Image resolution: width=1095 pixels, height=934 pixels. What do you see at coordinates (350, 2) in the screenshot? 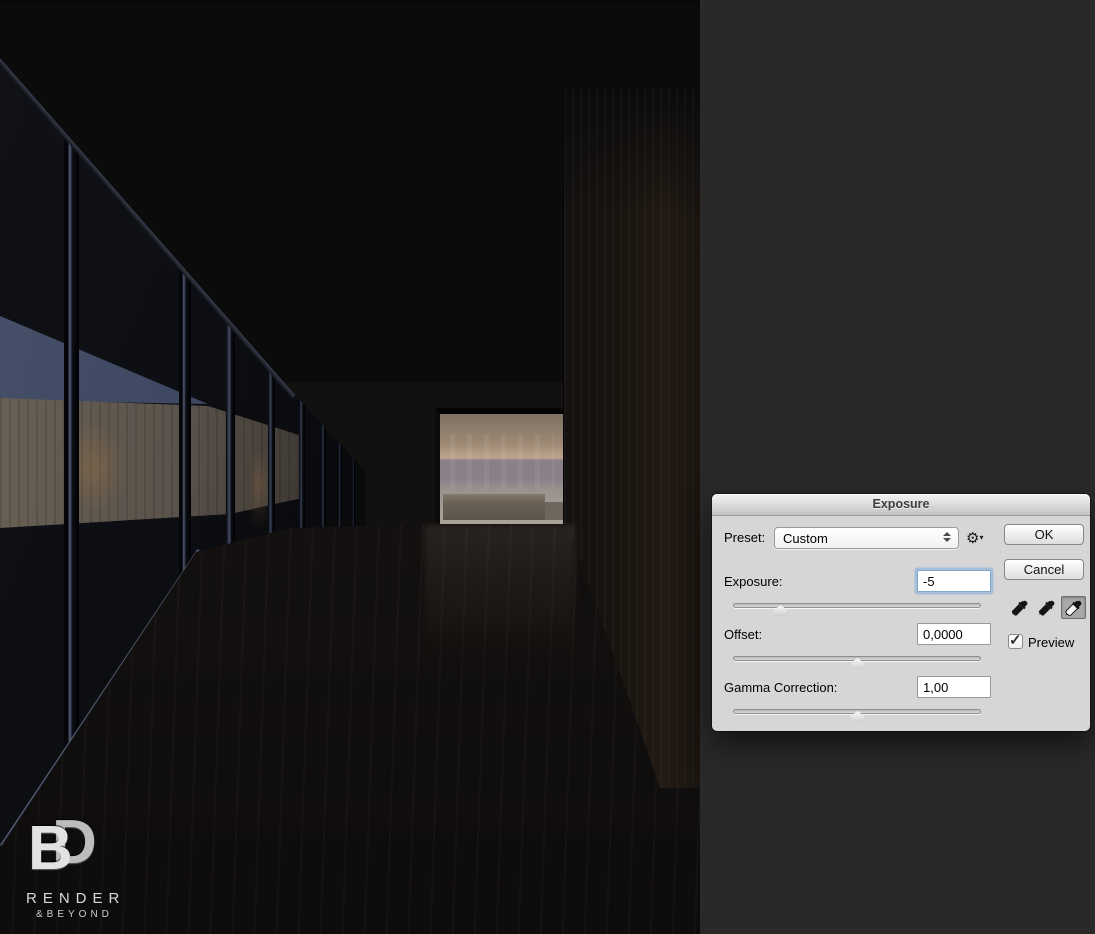
I see `image-top-edge` at bounding box center [350, 2].